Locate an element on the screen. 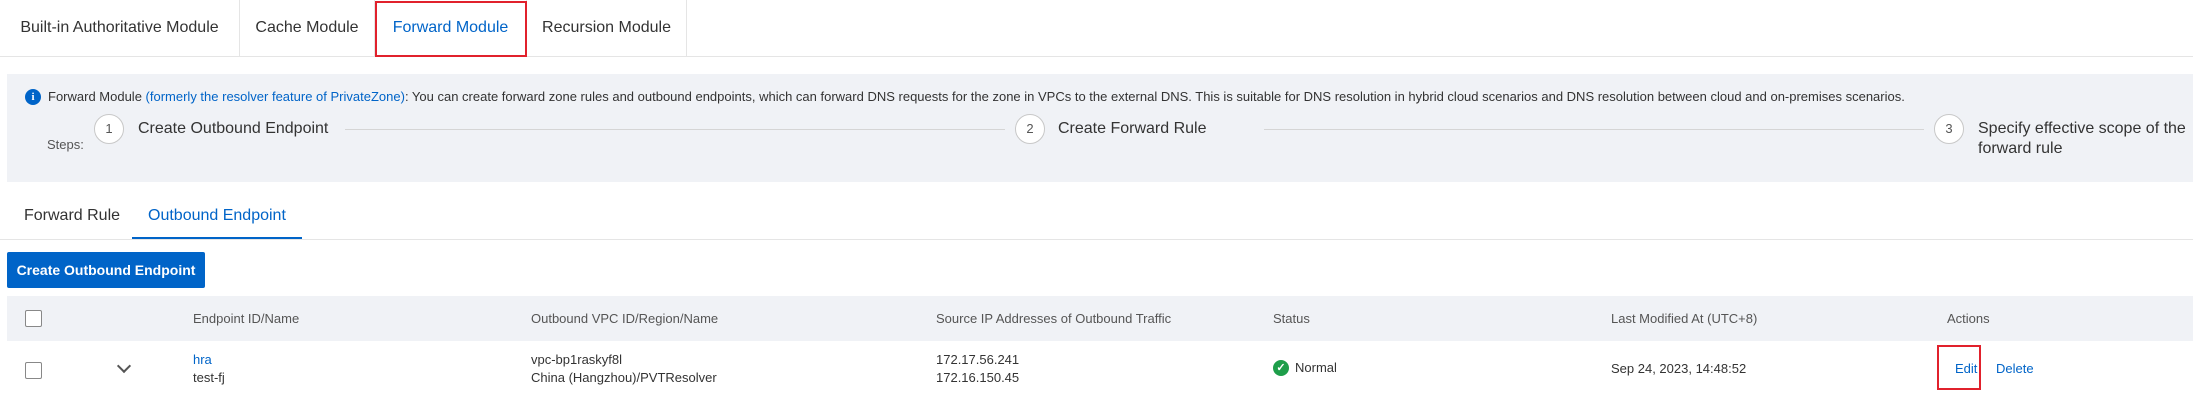  vpc-id: vpc-bp1raskyf8l is located at coordinates (577, 359).